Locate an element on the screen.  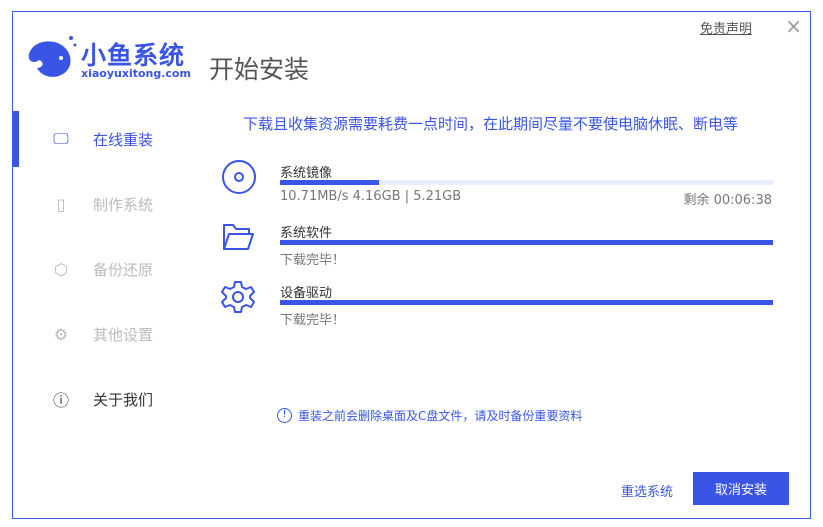
gear-icon is located at coordinates (238, 297).